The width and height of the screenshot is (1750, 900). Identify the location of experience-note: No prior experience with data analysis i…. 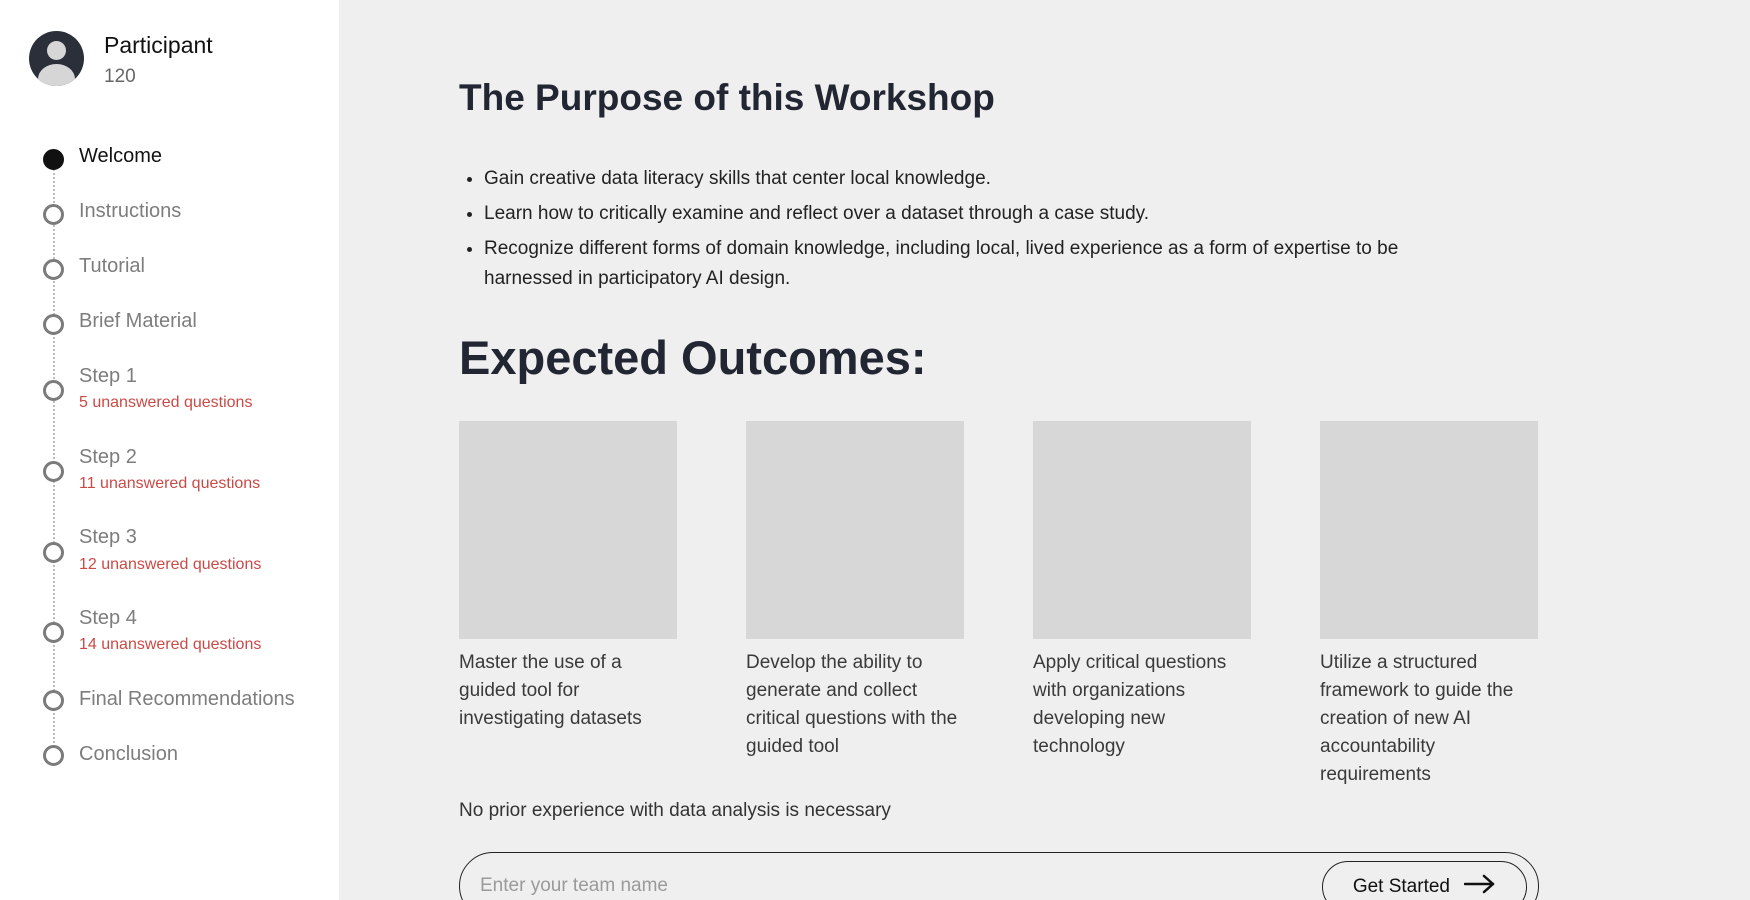
(675, 810).